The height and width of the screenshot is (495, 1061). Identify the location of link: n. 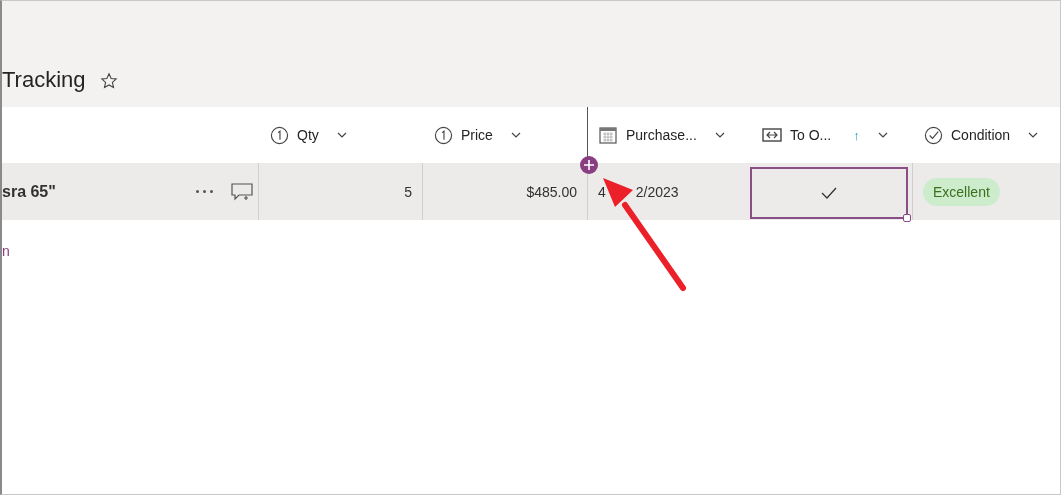
(6, 251).